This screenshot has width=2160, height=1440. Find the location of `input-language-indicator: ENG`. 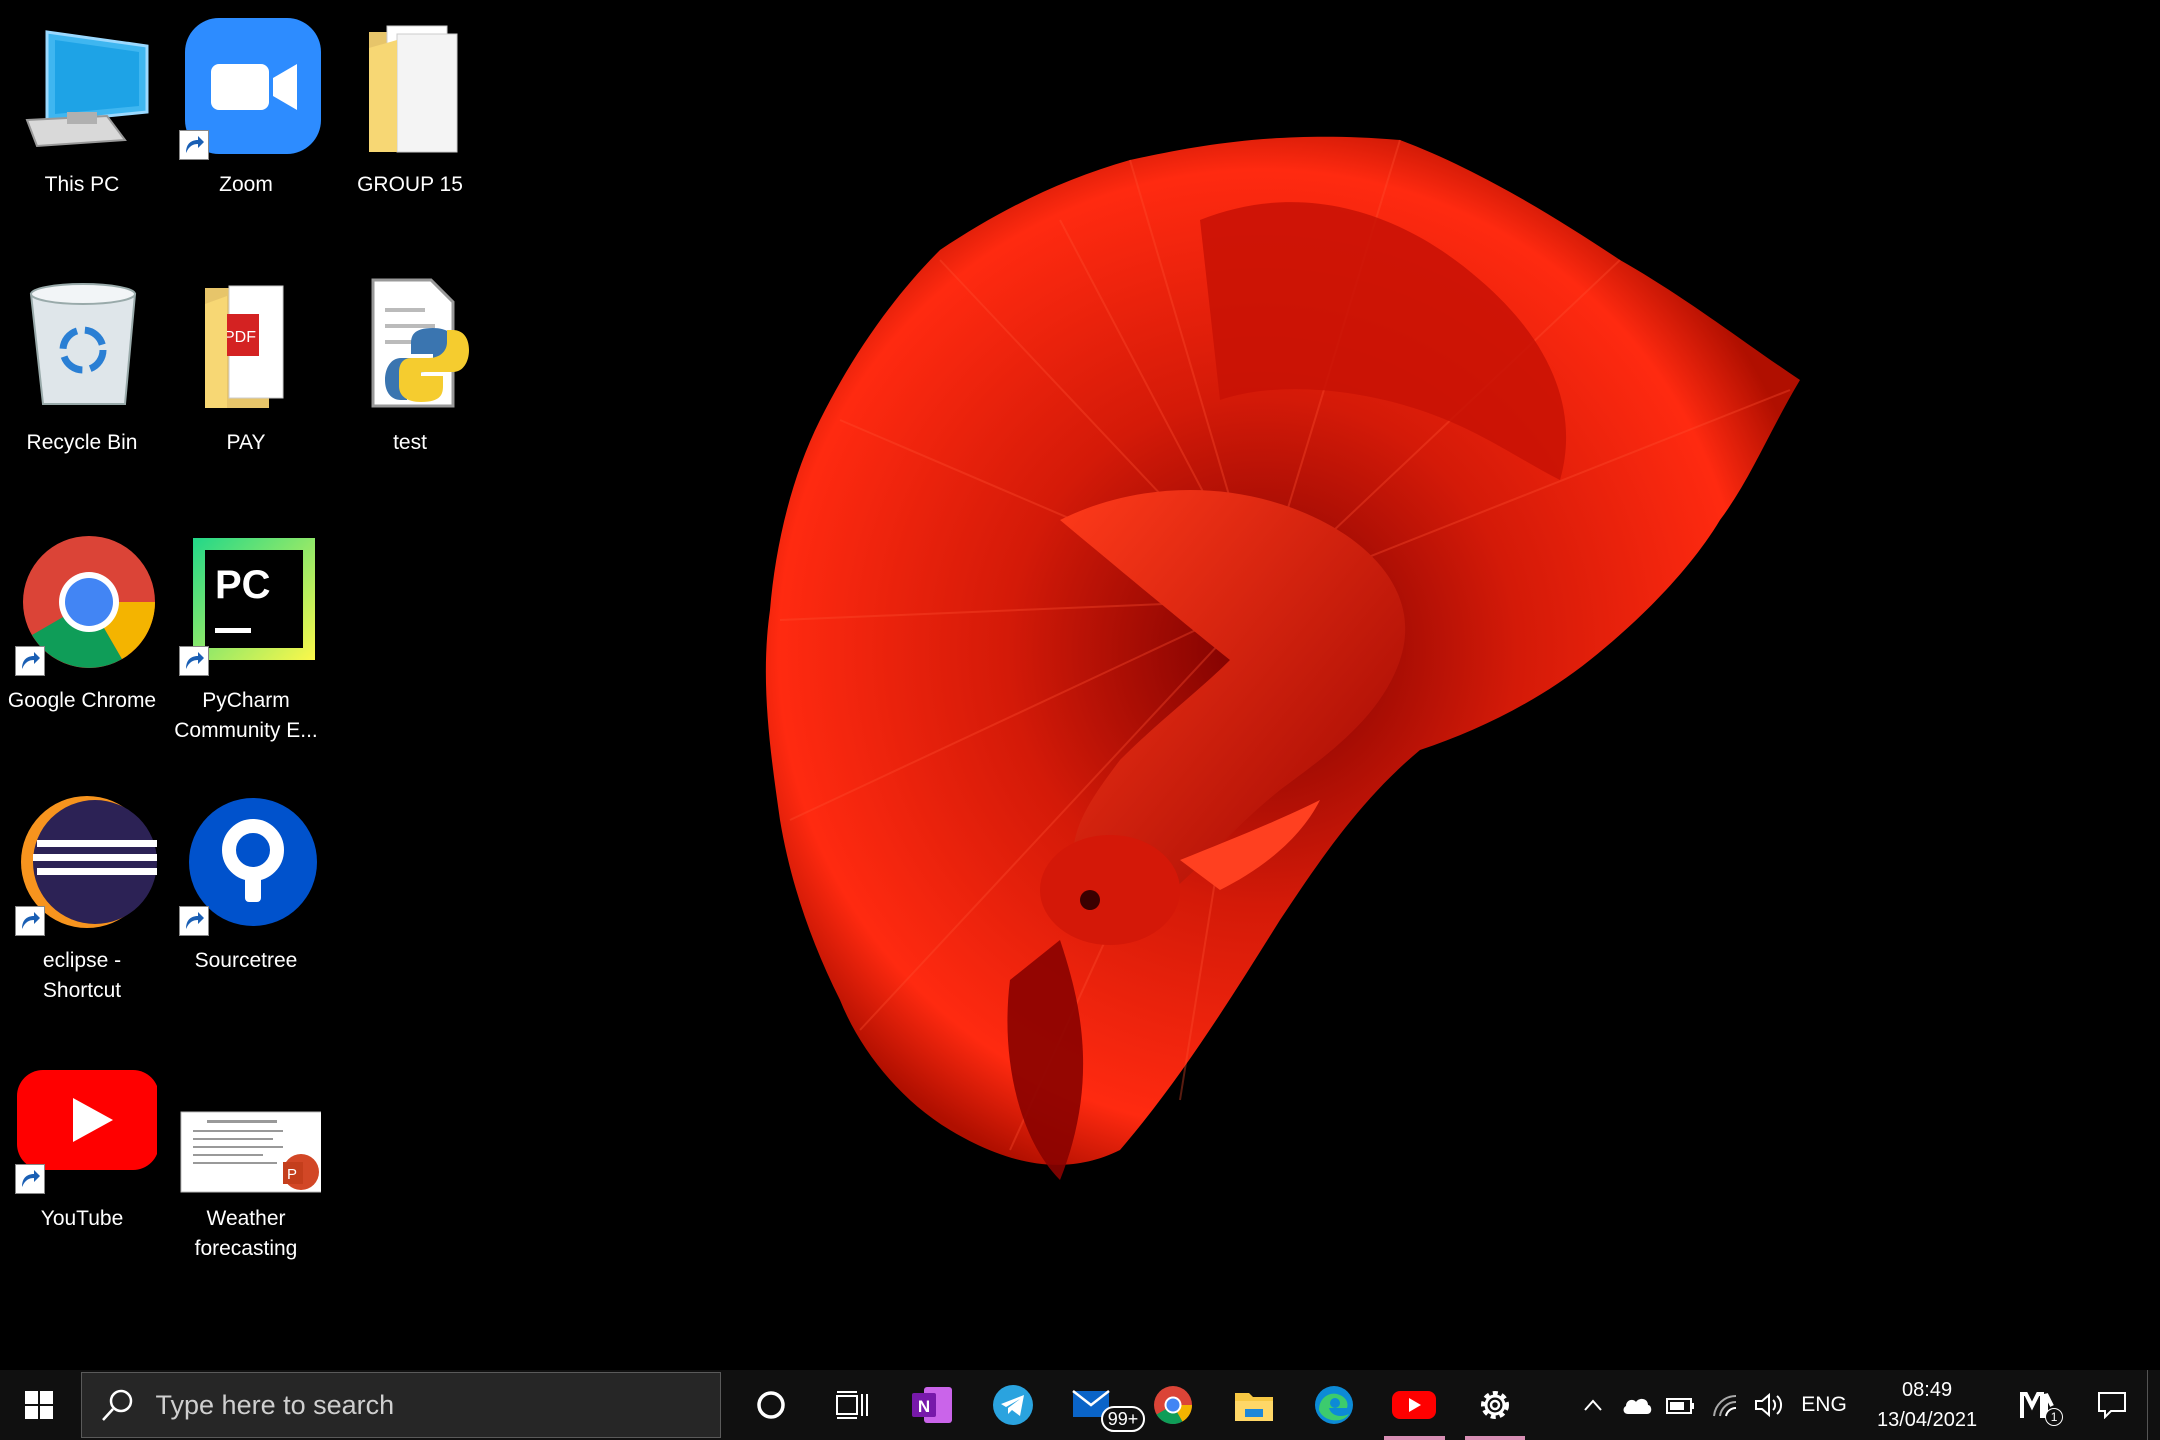

input-language-indicator: ENG is located at coordinates (1824, 1405).